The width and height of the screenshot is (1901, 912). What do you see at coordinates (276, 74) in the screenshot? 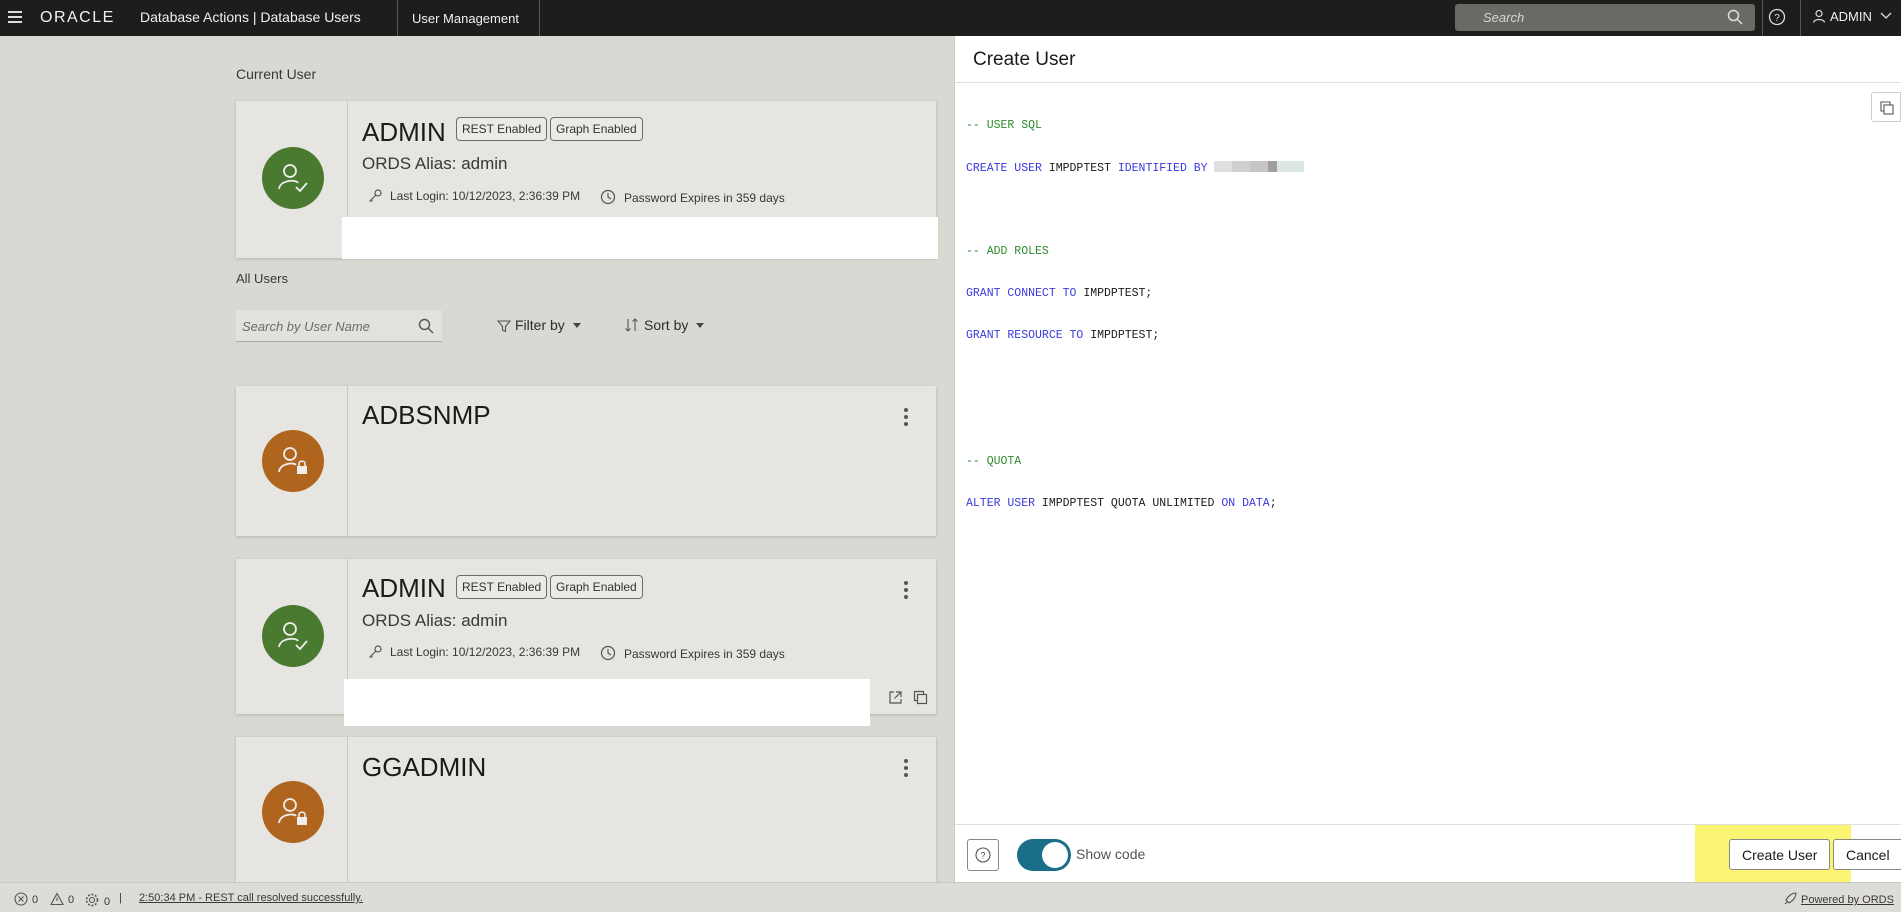
I see `current-user-heading: Current User` at bounding box center [276, 74].